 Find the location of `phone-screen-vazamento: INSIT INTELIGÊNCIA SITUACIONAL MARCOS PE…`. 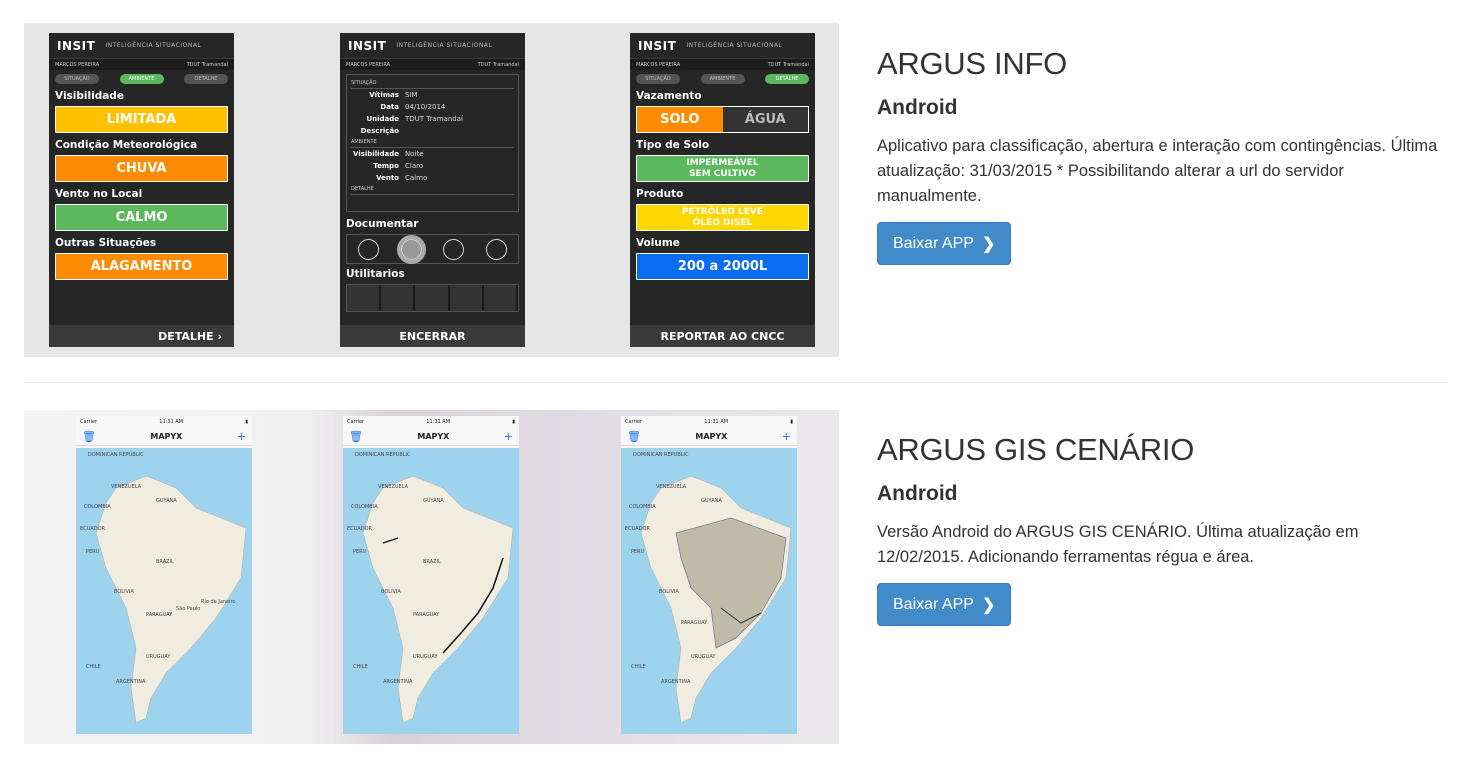

phone-screen-vazamento: INSIT INTELIGÊNCIA SITUACIONAL MARCOS PE… is located at coordinates (722, 190).